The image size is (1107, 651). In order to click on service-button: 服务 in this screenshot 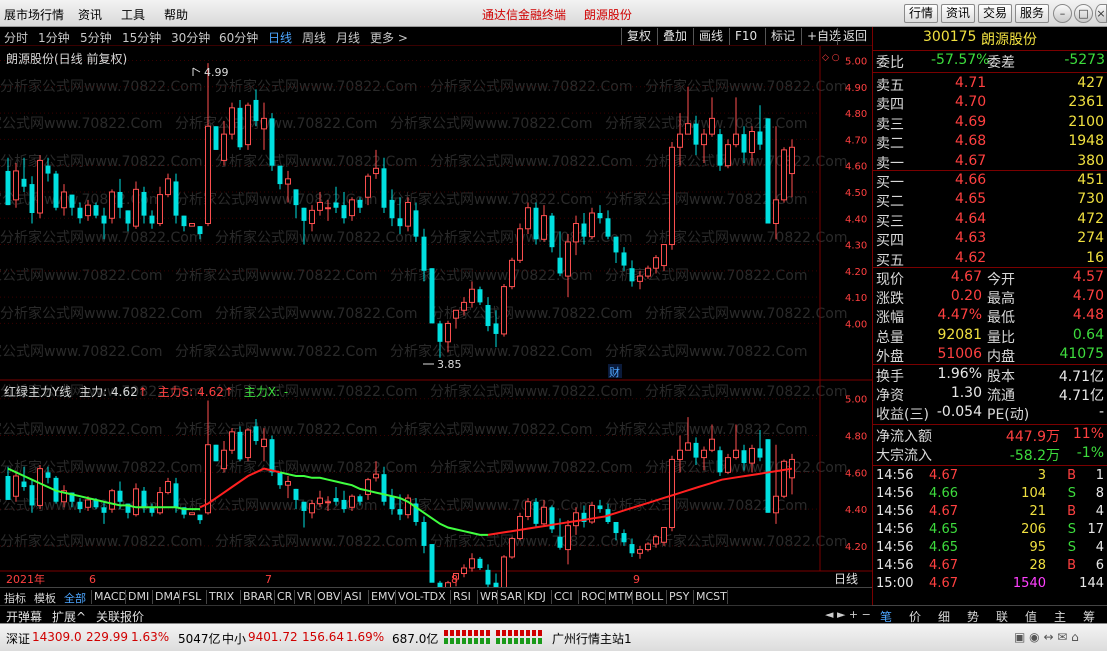, I will do `click(1032, 13)`.